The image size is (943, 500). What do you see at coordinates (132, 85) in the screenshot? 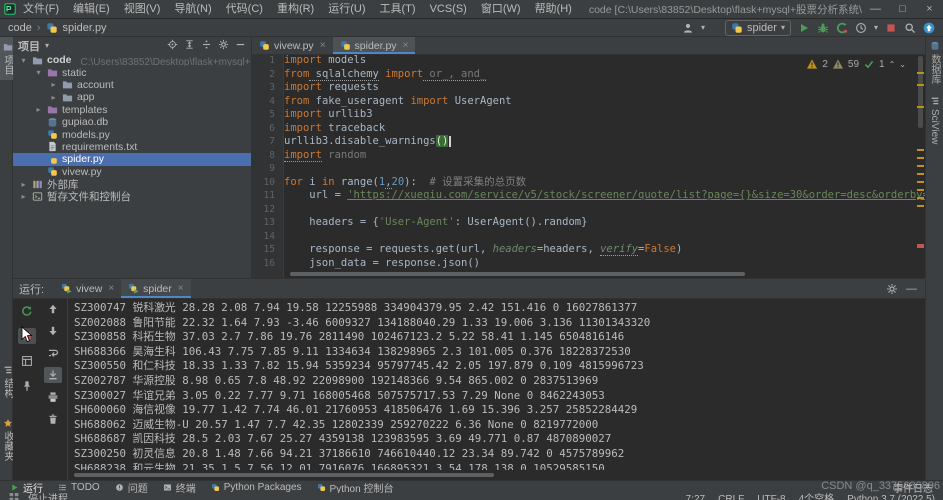
I see `tree-item-account: ▸ account` at bounding box center [132, 85].